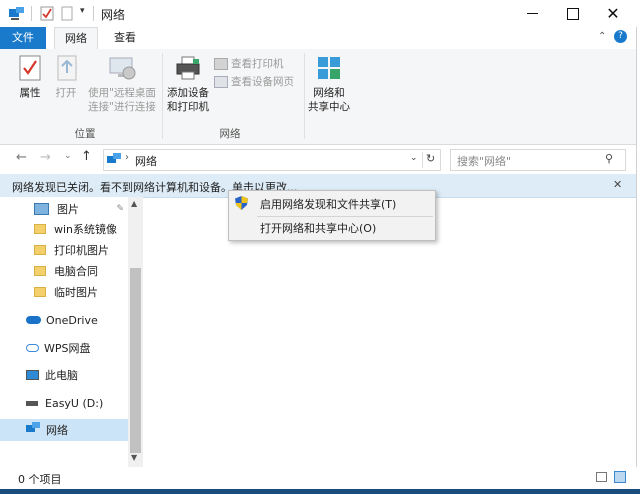 This screenshot has height=494, width=640. I want to click on add-devices-label-1: 添加设备, so click(188, 93).